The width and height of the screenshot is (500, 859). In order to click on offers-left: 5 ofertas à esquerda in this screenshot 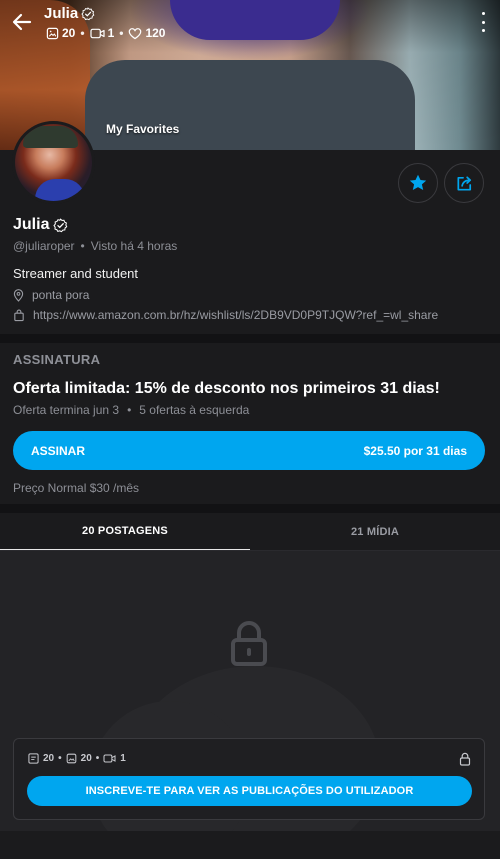, I will do `click(194, 410)`.